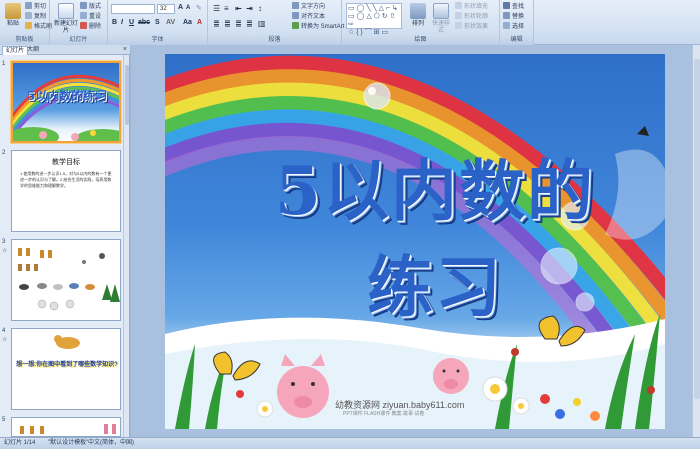 The image size is (700, 449). What do you see at coordinates (114, 22) in the screenshot?
I see `bold-button: B` at bounding box center [114, 22].